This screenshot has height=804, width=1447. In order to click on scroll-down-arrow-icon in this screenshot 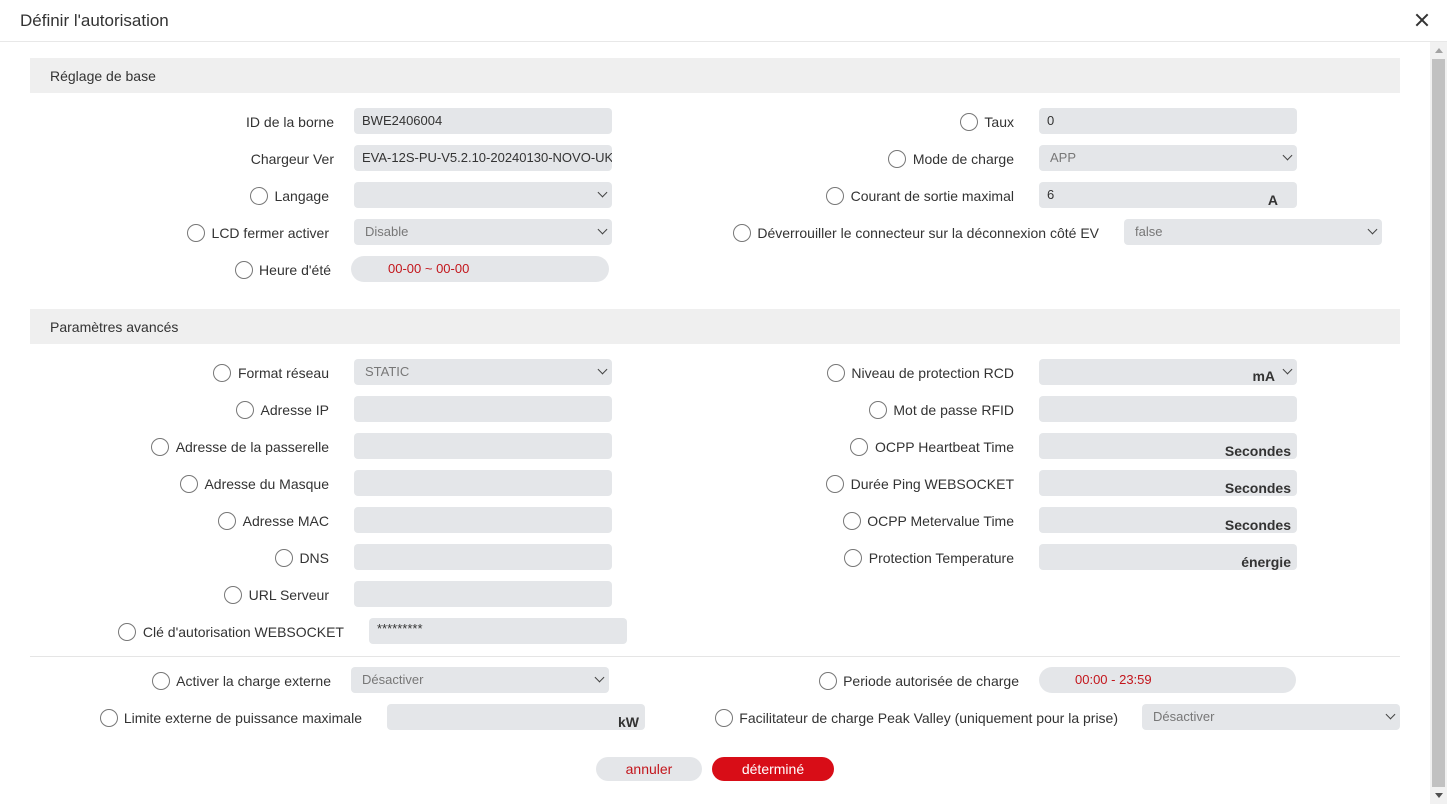, I will do `click(1438, 795)`.